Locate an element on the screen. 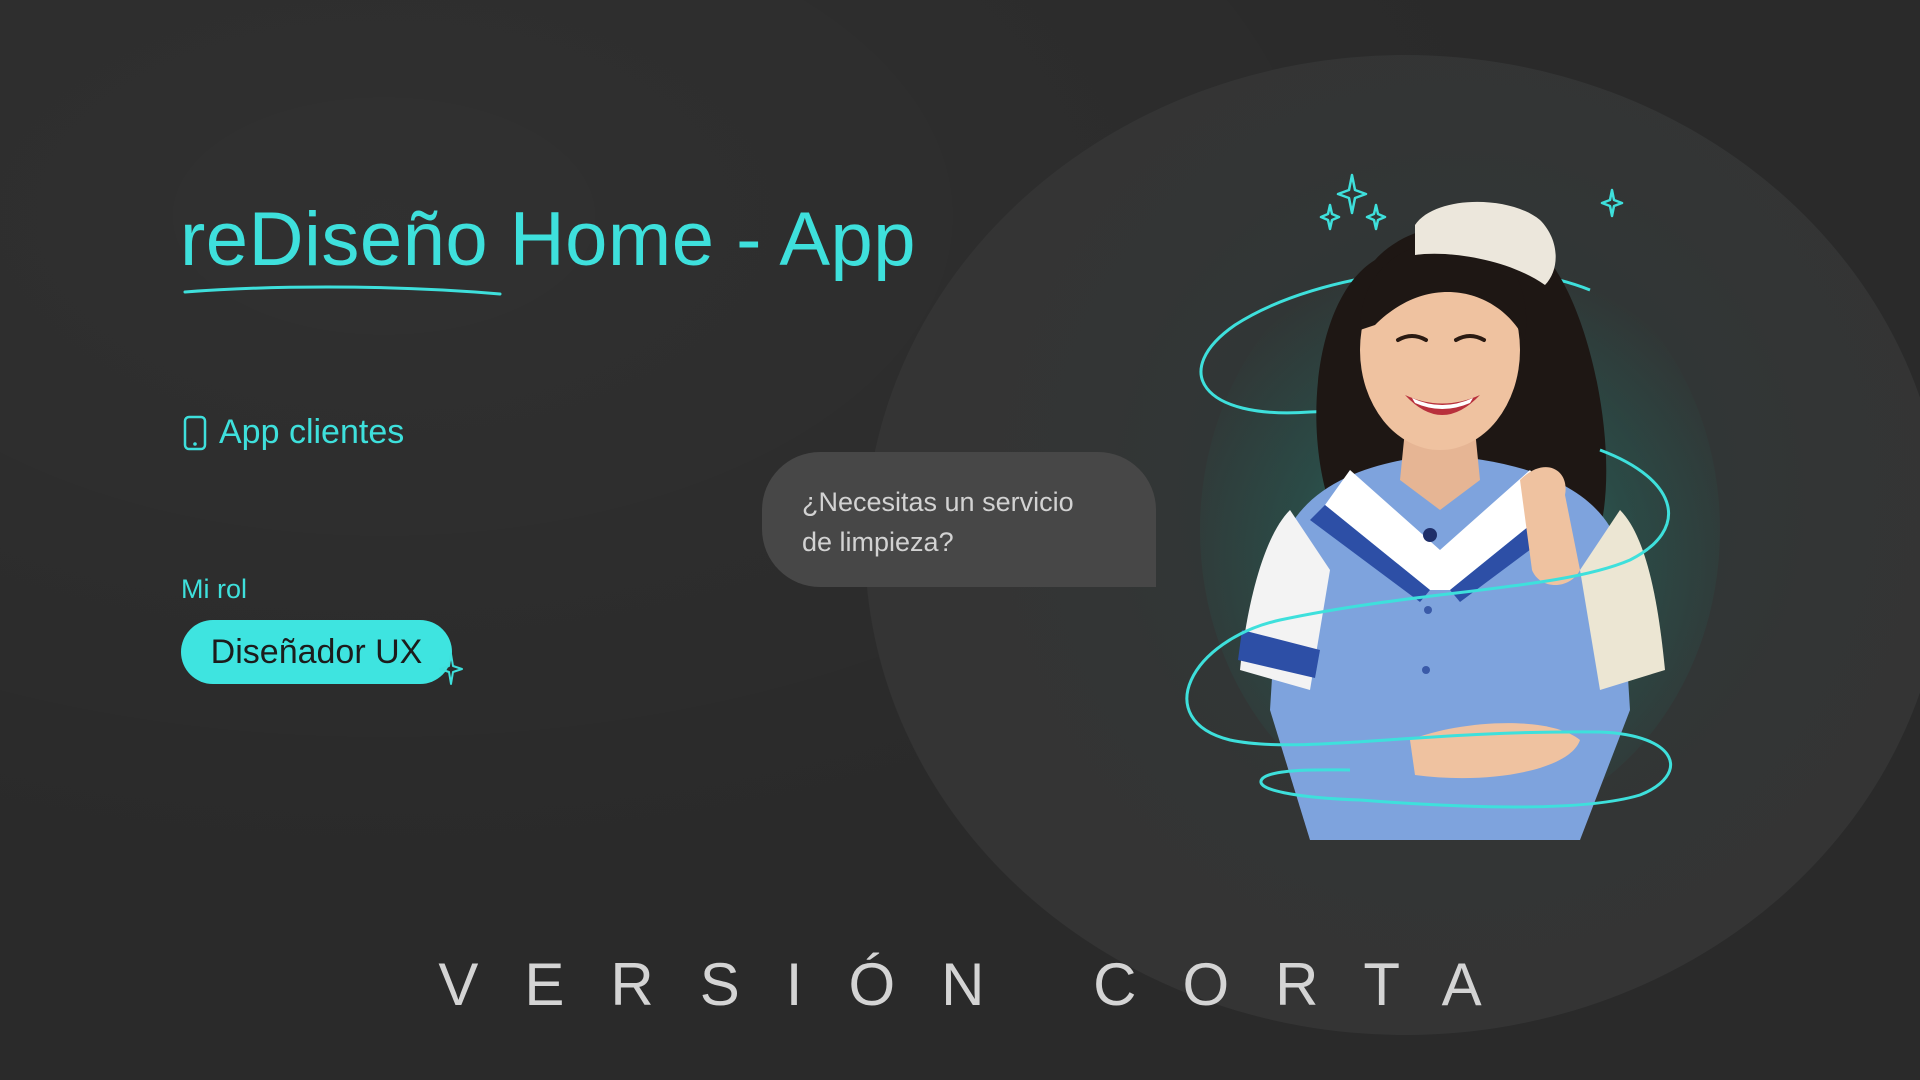  chat-bubble: ¿Necesitas un servicio de limpieza? is located at coordinates (959, 519).